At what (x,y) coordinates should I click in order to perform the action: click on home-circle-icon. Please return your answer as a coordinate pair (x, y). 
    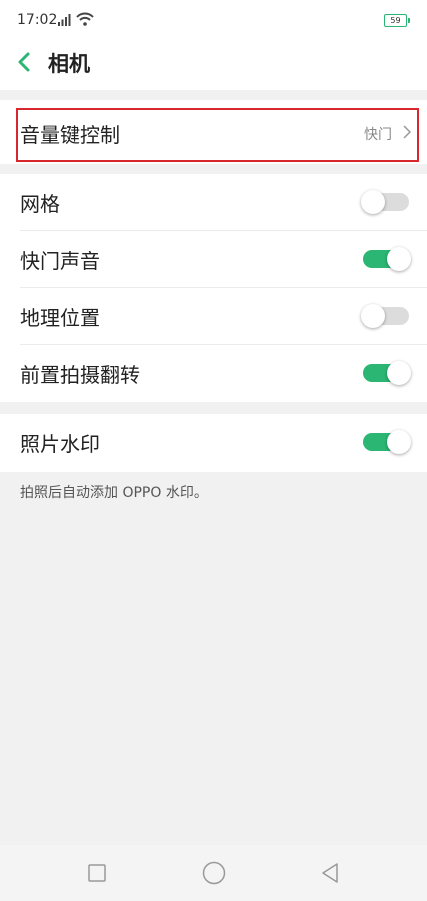
    Looking at the image, I should click on (214, 873).